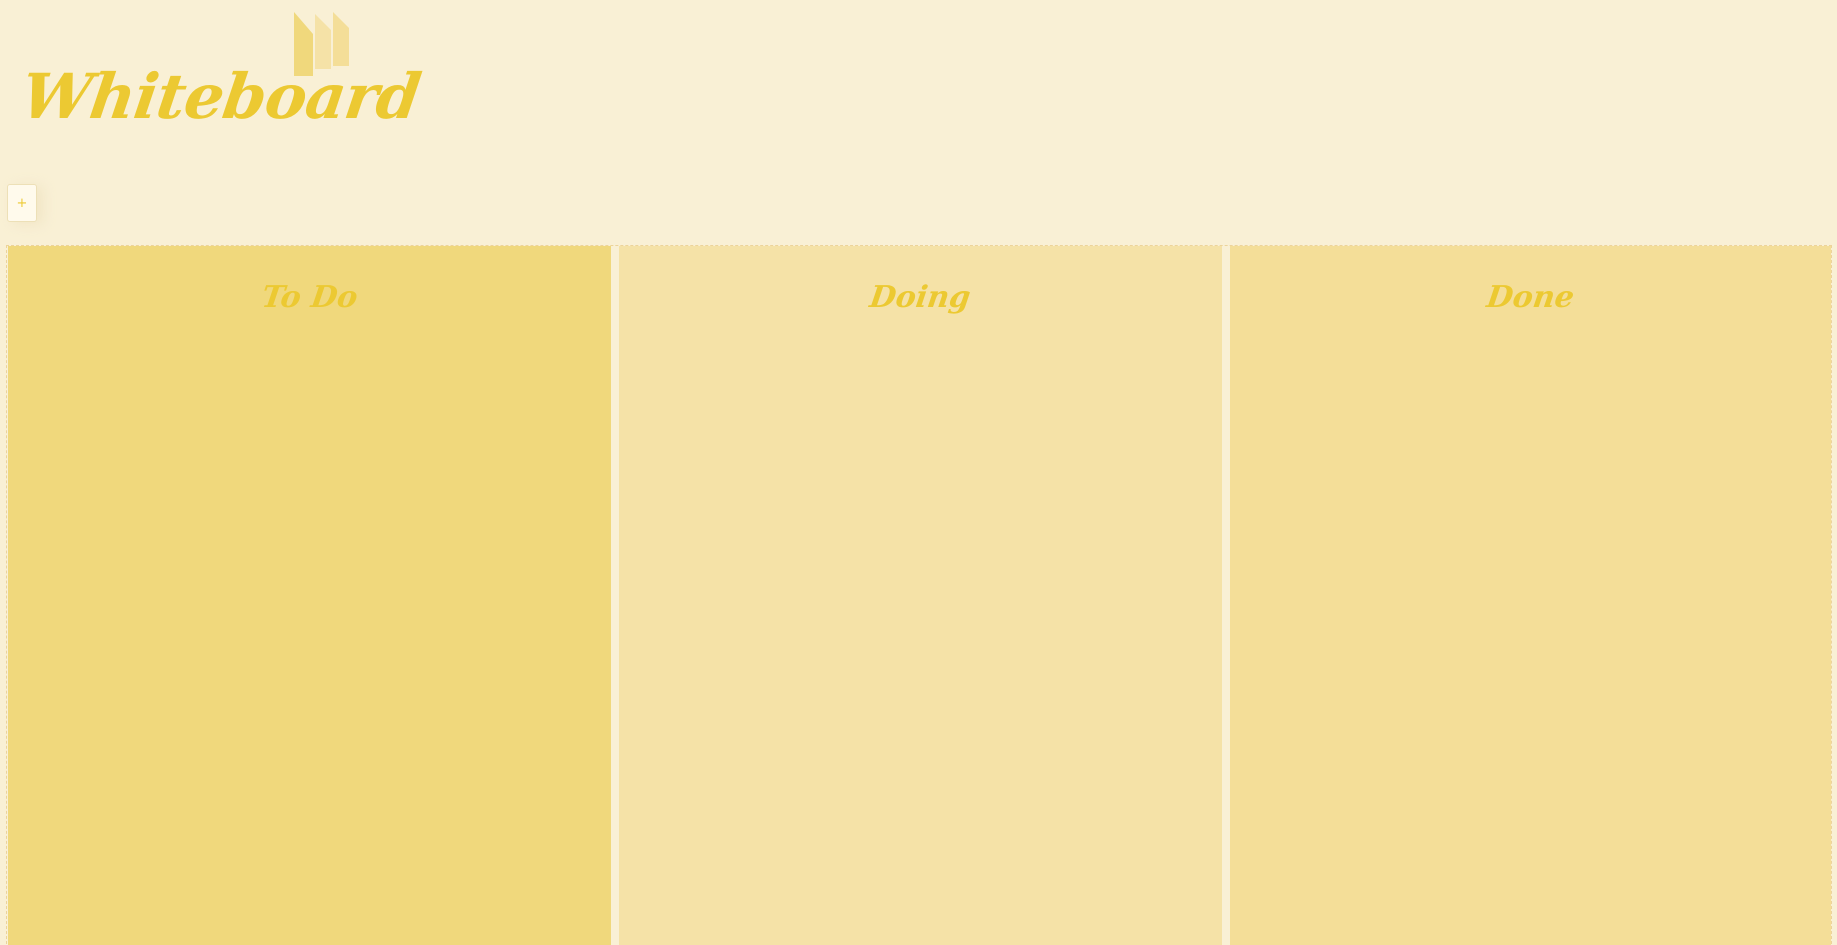  Describe the element at coordinates (309, 297) in the screenshot. I see `column-title-todo: To Do` at that location.